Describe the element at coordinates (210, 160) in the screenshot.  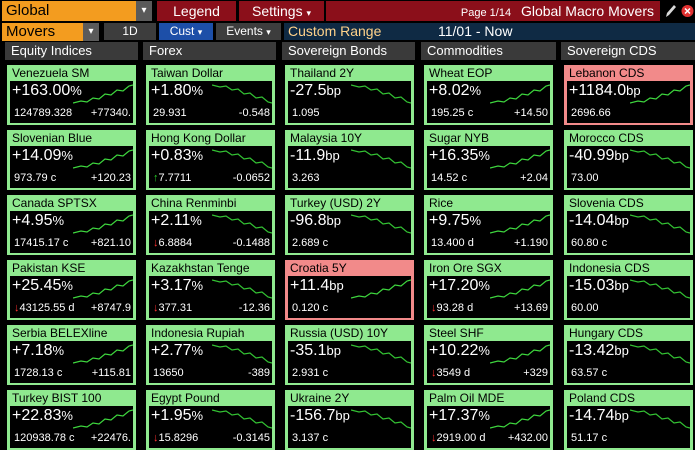
I see `market-tile: Hong Kong Dollar +0.83% ↑7.7711 -0.0652` at that location.